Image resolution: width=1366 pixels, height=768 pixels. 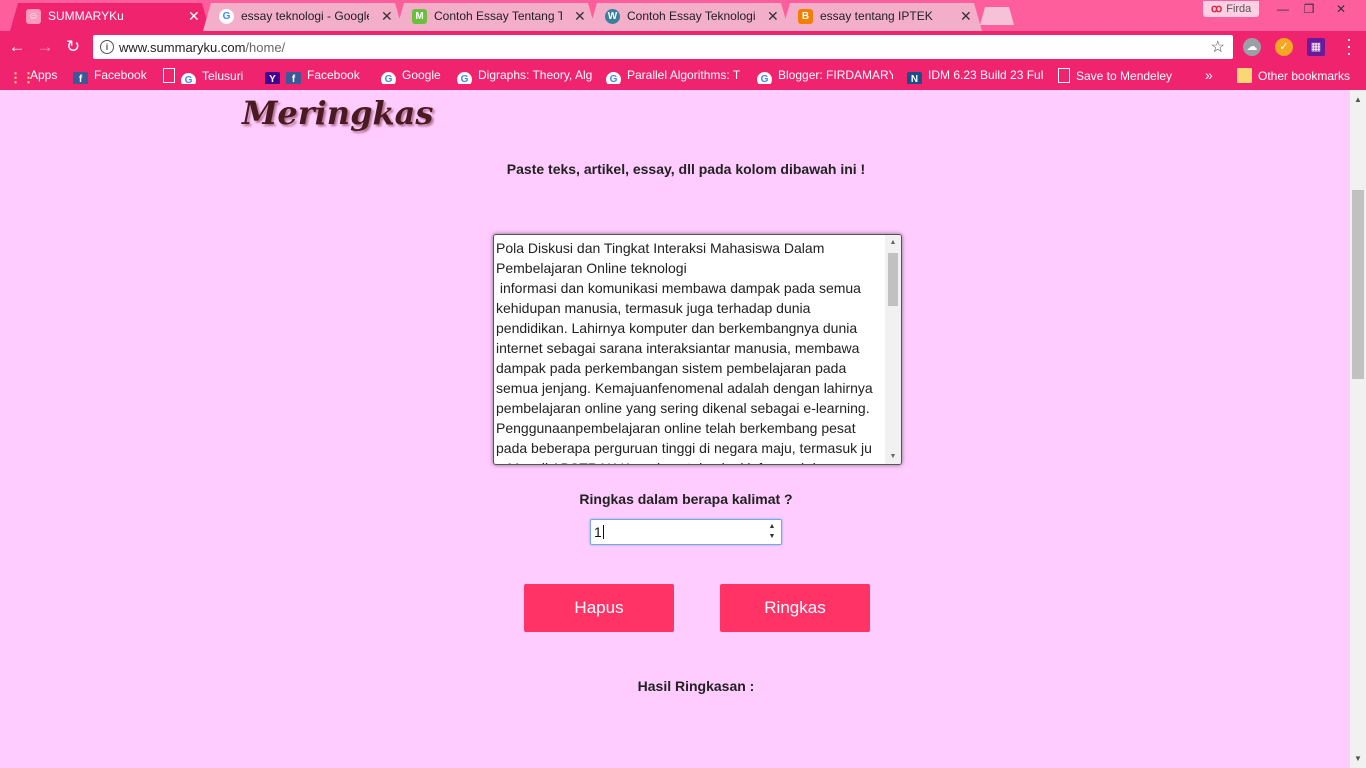 I want to click on wordpress-favicon-icon: W, so click(x=612, y=16).